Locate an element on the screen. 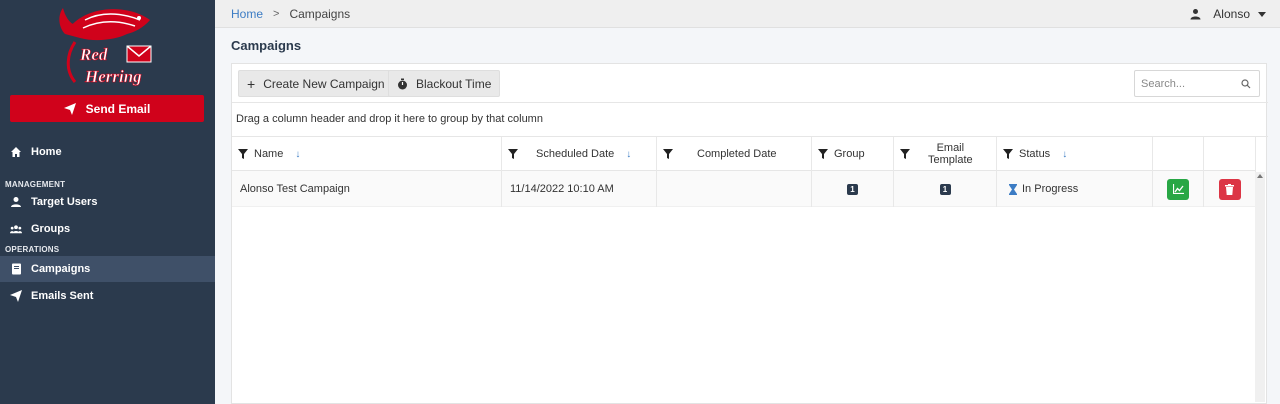 Image resolution: width=1280 pixels, height=404 pixels. template-count-badge: 1 is located at coordinates (945, 189).